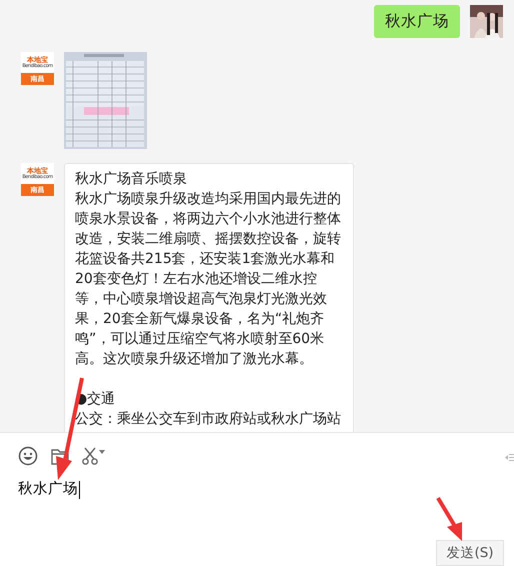  Describe the element at coordinates (417, 21) in the screenshot. I see `message-text: 秋水广场` at that location.